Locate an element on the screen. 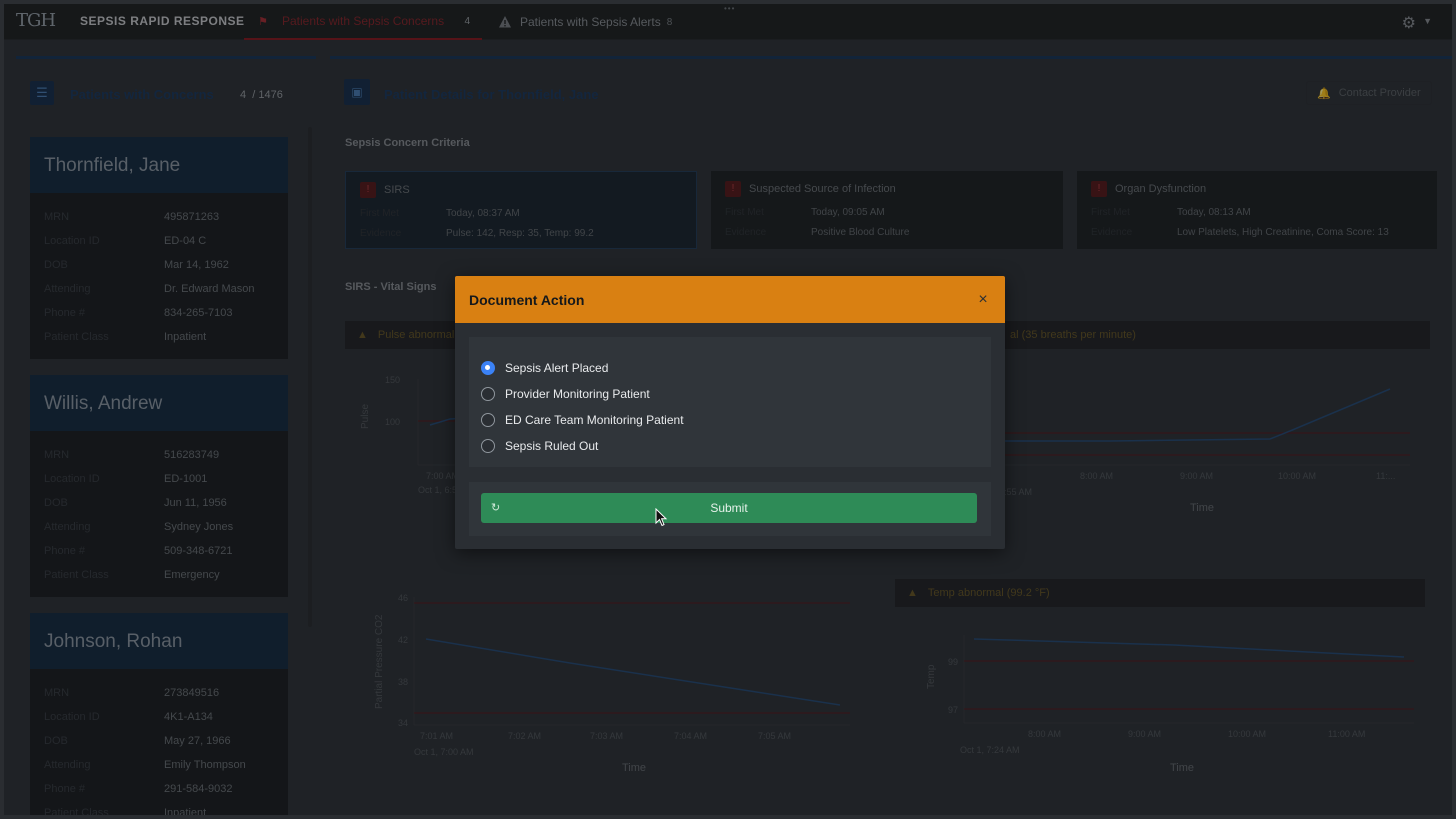 The image size is (1456, 819). option-label: Sepsis Ruled Out is located at coordinates (552, 446).